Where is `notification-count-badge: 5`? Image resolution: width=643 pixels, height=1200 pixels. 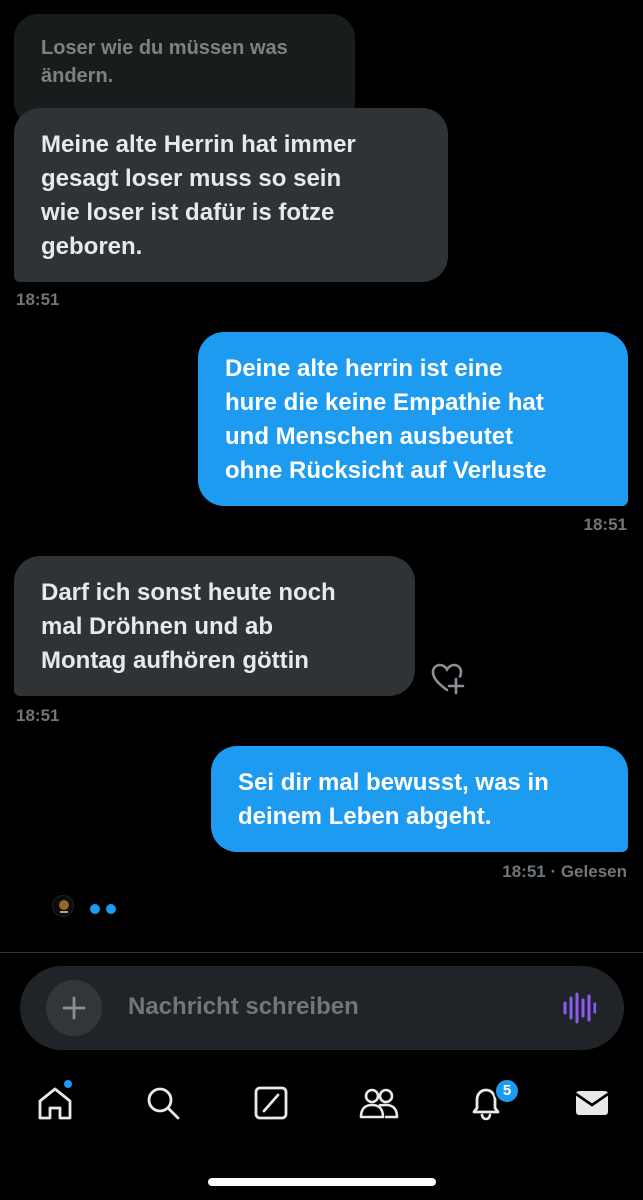 notification-count-badge: 5 is located at coordinates (507, 1091).